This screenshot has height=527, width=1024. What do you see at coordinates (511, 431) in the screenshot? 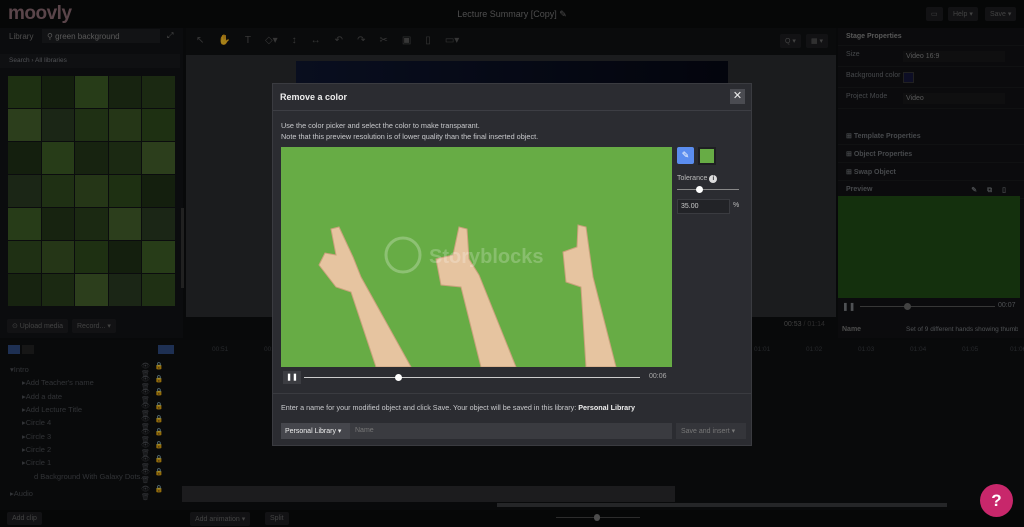
I see `name-input: Name` at bounding box center [511, 431].